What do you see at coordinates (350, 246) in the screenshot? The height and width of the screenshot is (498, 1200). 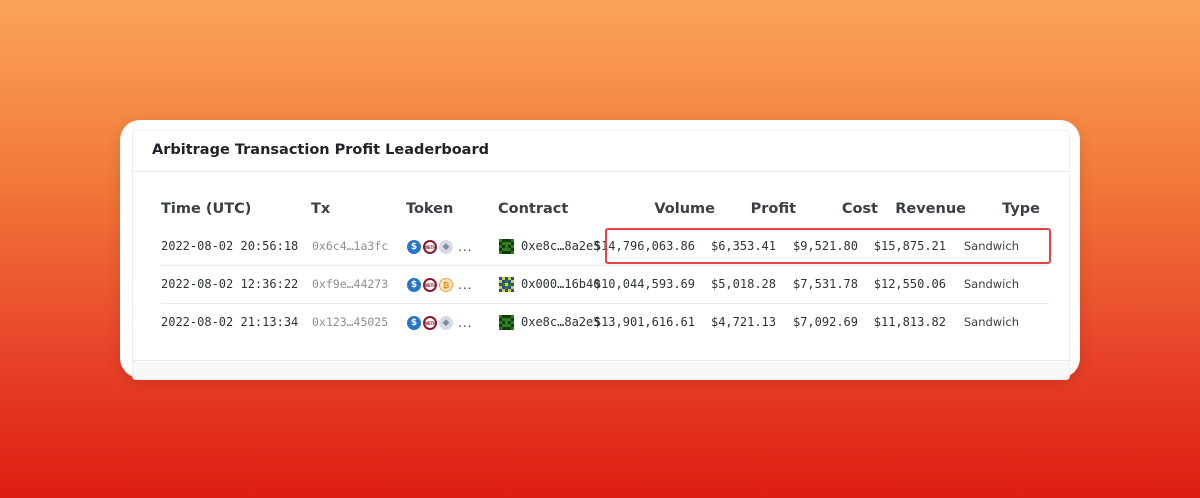 I see `tx-hash-link: 0x6c4…1a3fc` at bounding box center [350, 246].